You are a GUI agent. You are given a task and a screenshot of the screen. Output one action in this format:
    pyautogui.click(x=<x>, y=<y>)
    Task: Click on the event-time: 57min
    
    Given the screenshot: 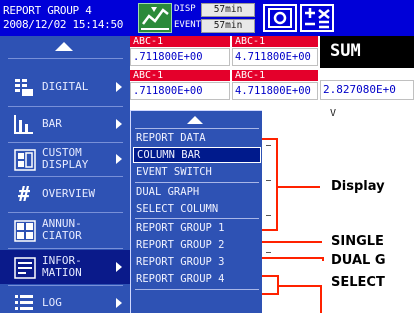 What is the action you would take?
    pyautogui.click(x=228, y=26)
    